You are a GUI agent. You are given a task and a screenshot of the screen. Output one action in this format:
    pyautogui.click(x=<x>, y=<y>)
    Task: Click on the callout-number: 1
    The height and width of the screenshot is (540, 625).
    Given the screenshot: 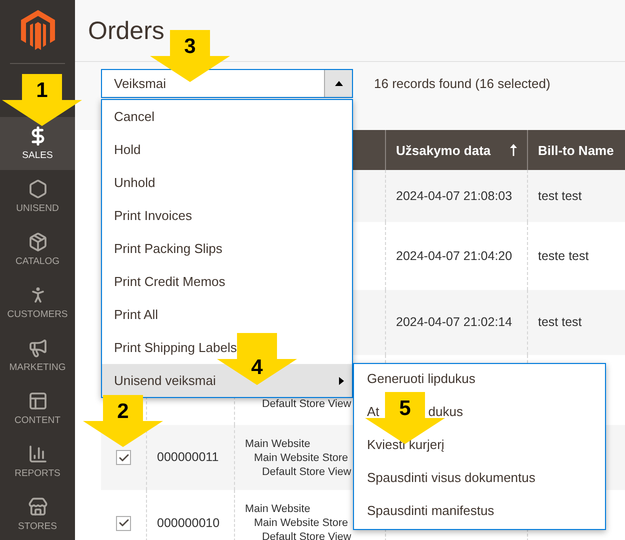 What is the action you would take?
    pyautogui.click(x=42, y=91)
    